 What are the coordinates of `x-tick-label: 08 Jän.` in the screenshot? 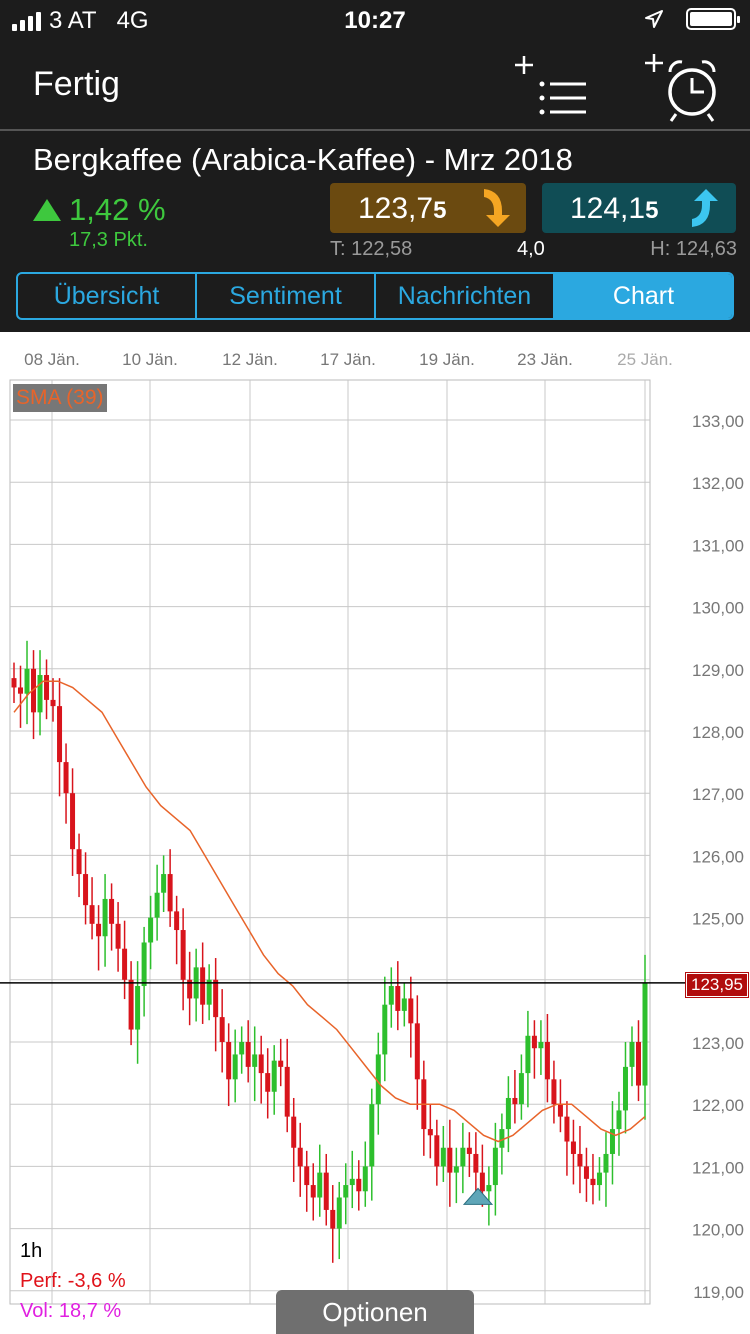 It's located at (52, 359).